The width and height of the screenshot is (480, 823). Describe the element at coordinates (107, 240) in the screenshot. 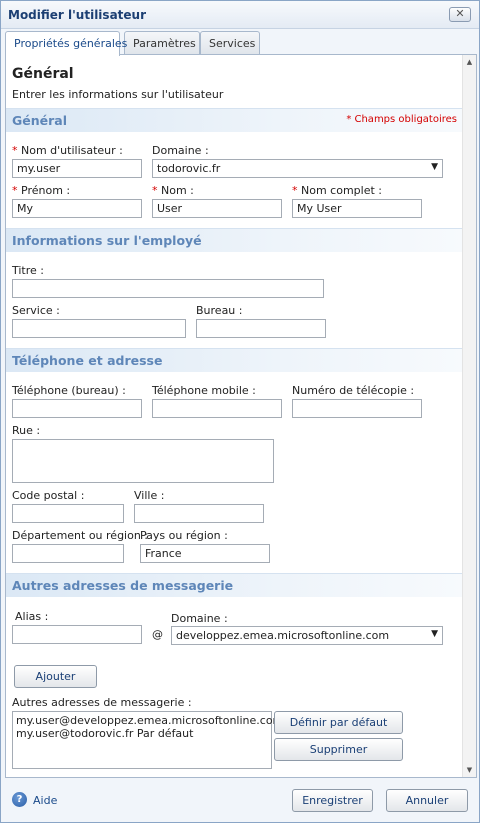

I see `section-employee-title: Informations sur l'employé` at that location.